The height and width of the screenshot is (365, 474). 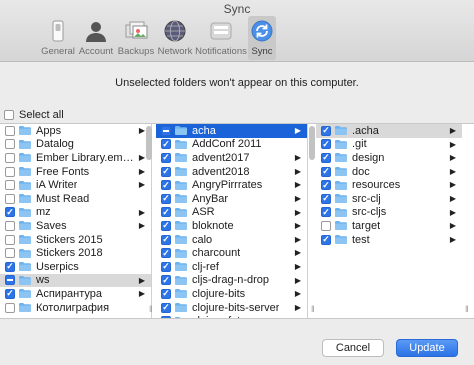 What do you see at coordinates (75, 145) in the screenshot?
I see `folder-row: Datalog` at bounding box center [75, 145].